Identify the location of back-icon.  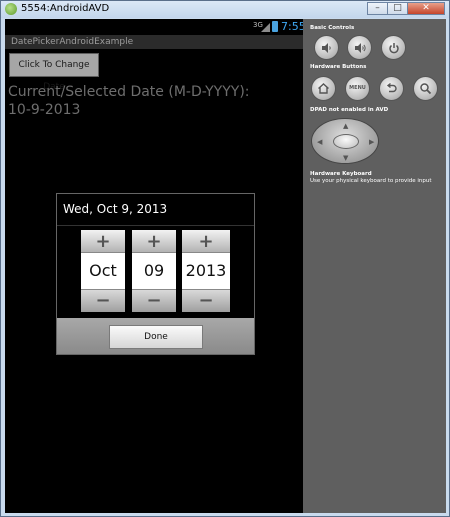
(391, 87).